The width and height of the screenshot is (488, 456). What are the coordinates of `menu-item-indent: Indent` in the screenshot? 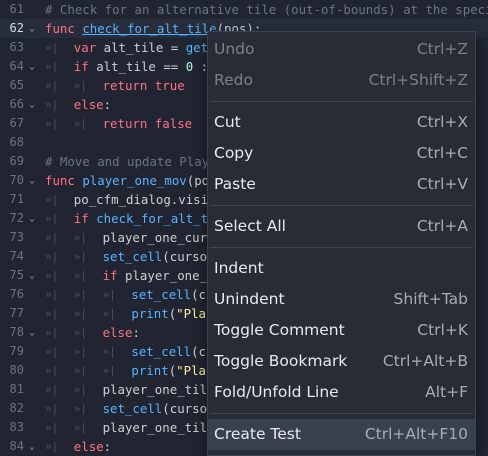 It's located at (341, 268).